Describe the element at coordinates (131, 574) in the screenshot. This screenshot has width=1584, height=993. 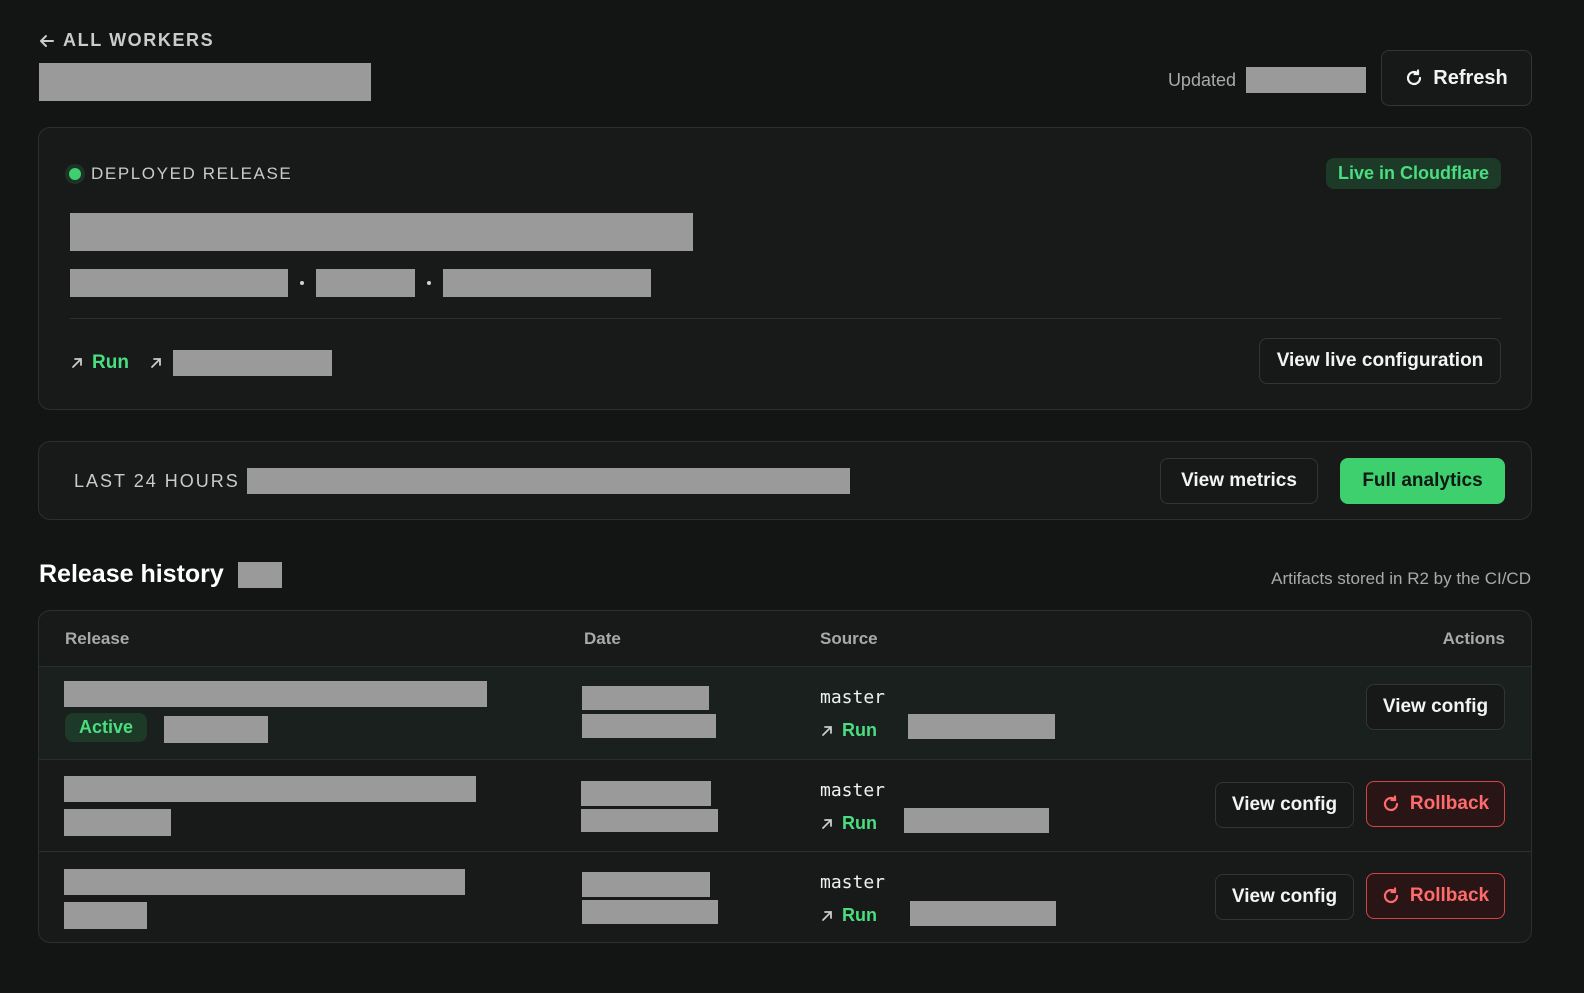
I see `release-history-title: Release history` at that location.